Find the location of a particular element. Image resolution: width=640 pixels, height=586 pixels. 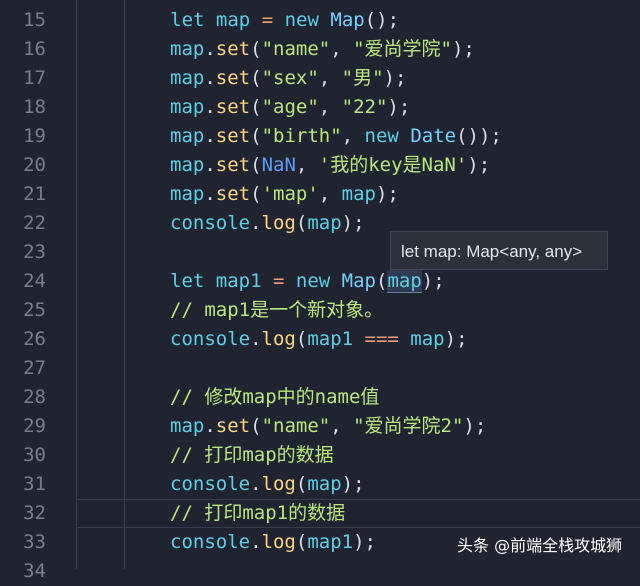

line-number: 18 is located at coordinates (34, 107).